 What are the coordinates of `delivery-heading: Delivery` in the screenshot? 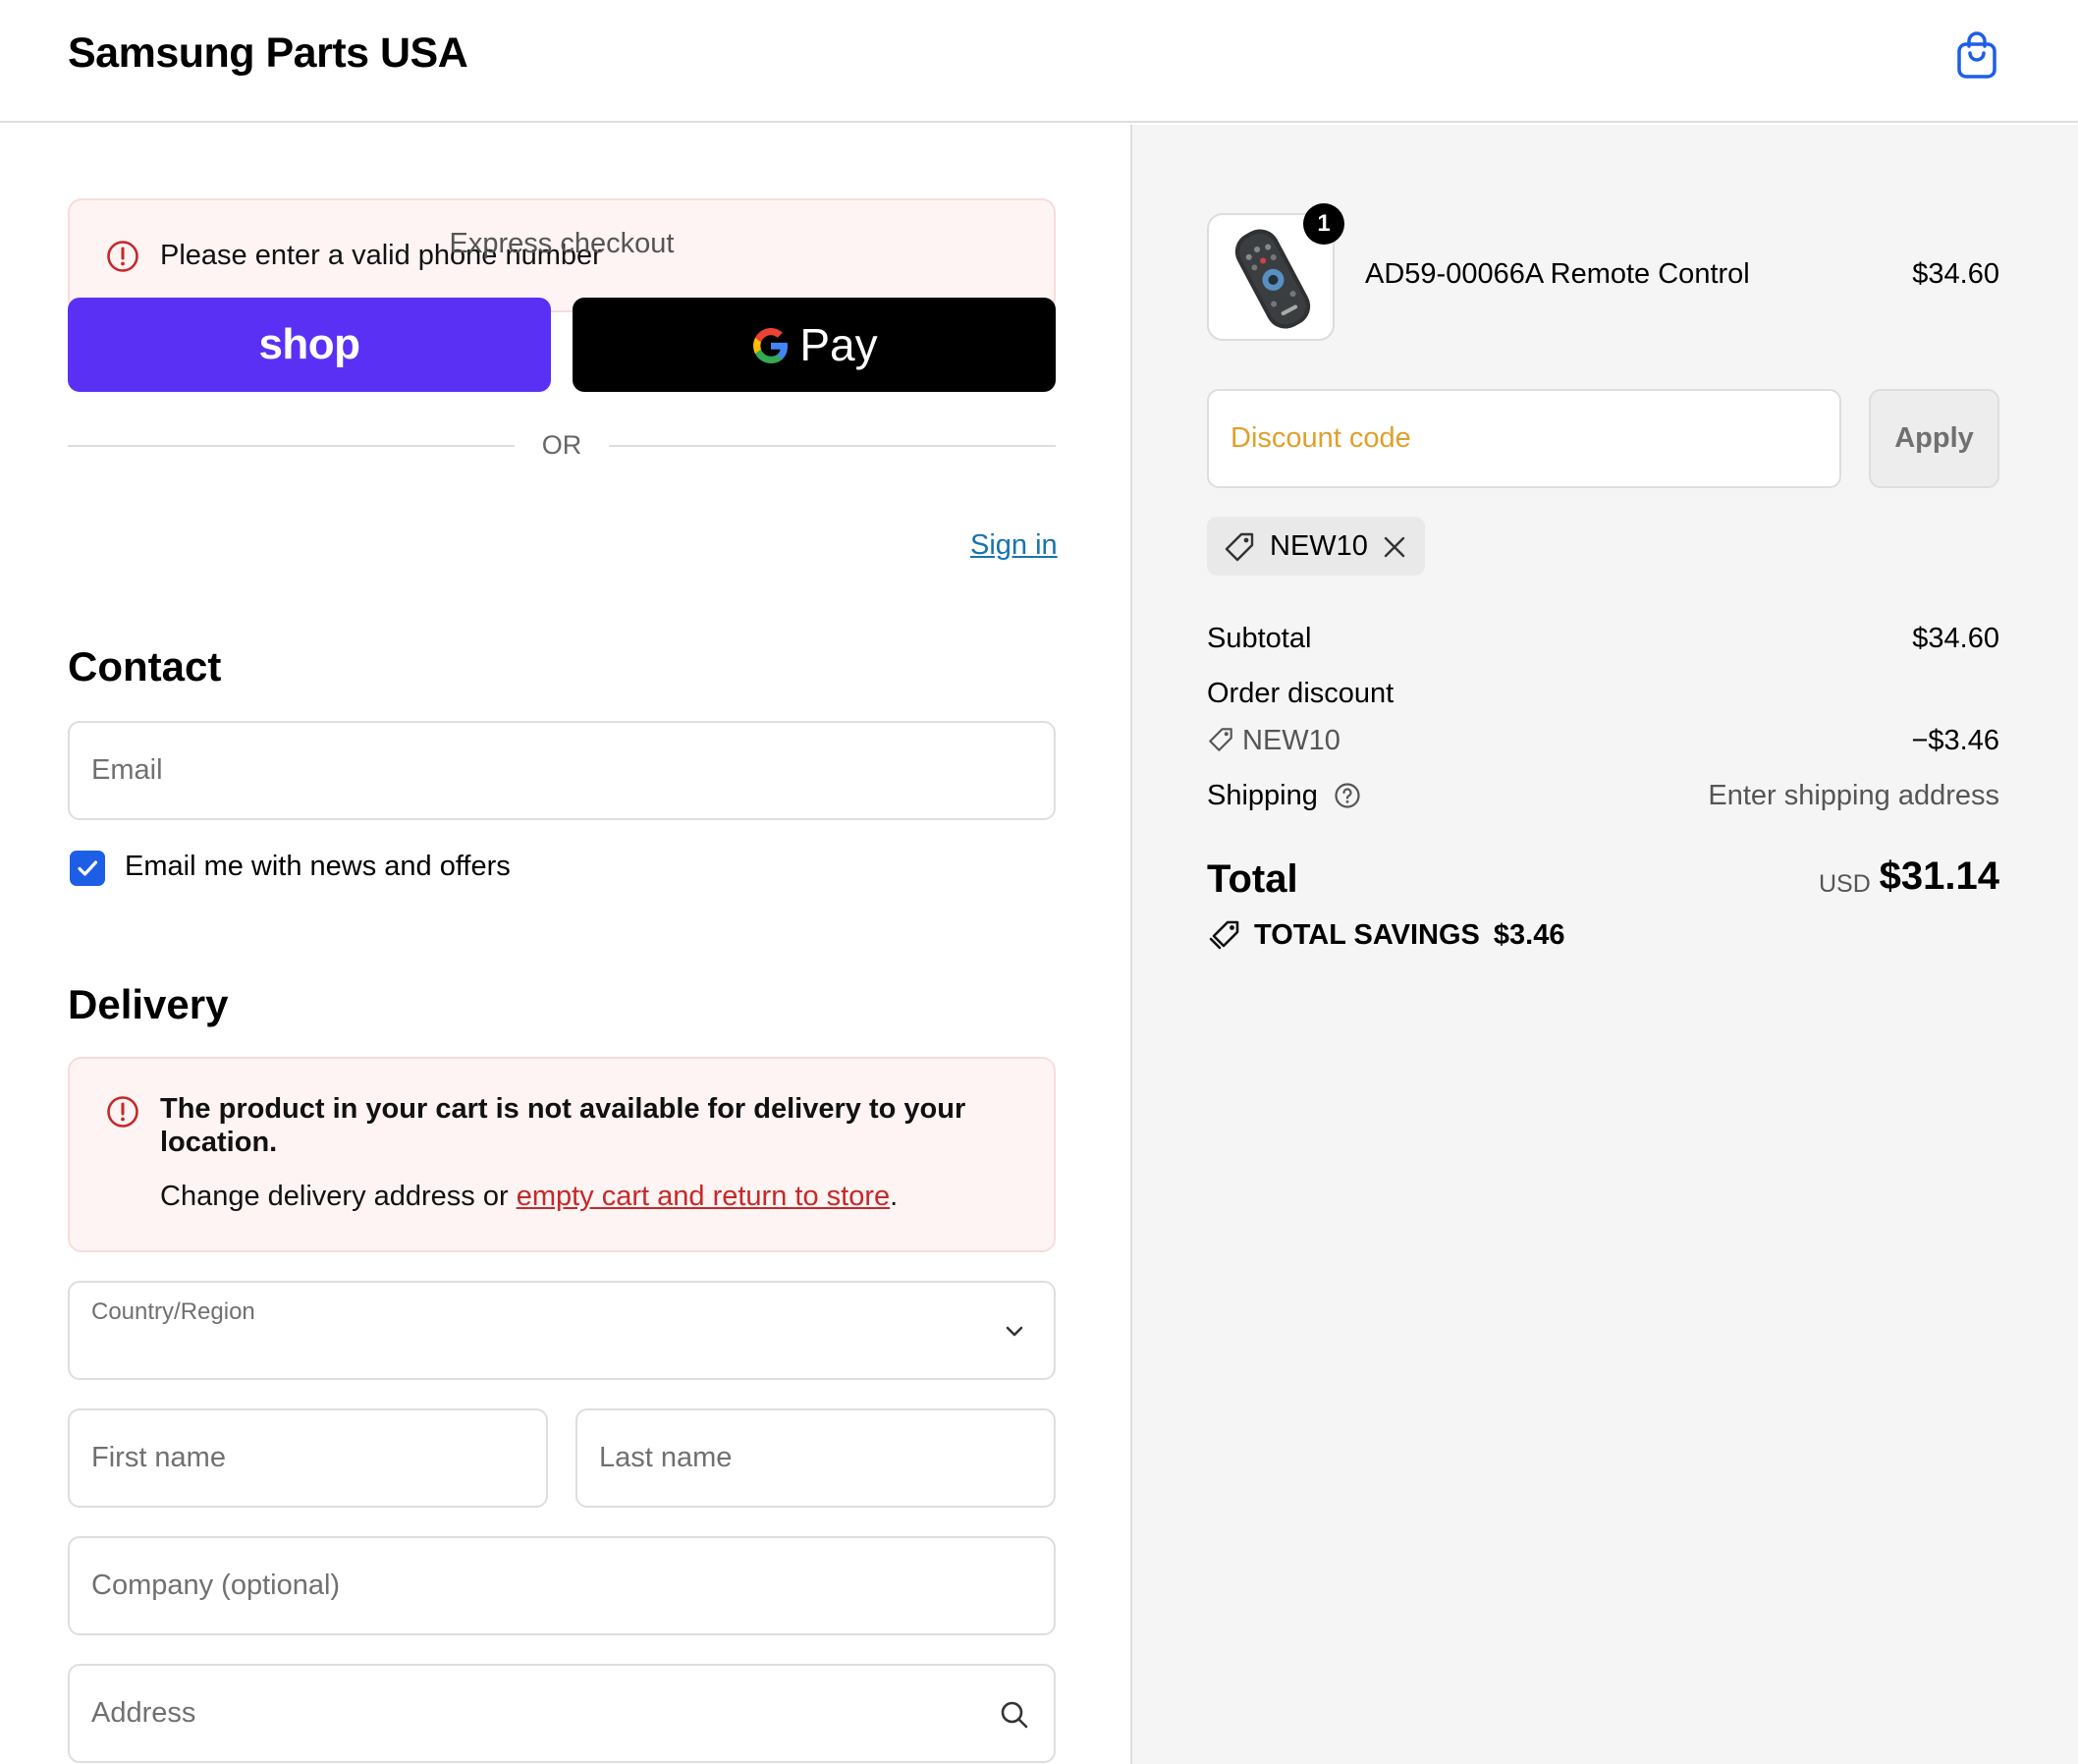 It's located at (148, 1004).